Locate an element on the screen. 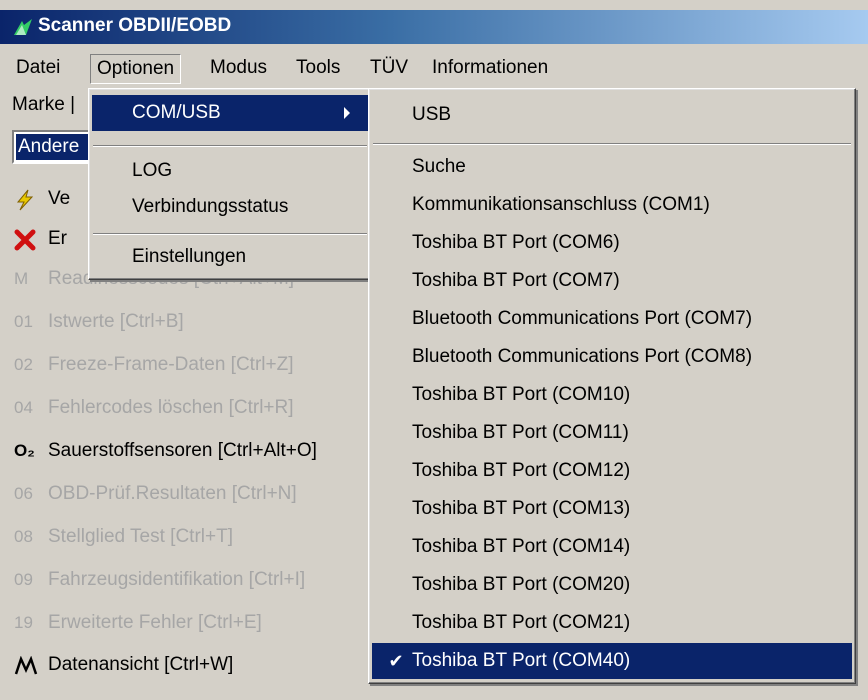 This screenshot has height=700, width=868. port-item-toshiba-com12: Toshiba BT Port (COM12) is located at coordinates (612, 471).